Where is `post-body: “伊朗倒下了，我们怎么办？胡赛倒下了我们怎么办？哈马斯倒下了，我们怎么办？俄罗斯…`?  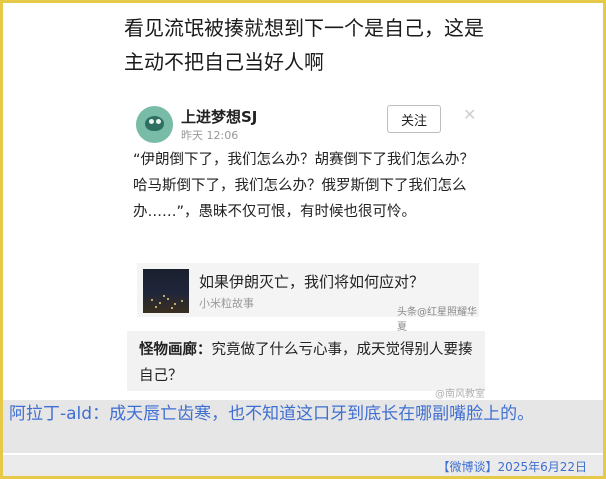
post-body: “伊朗倒下了，我们怎么办？胡赛倒下了我们怎么办？哈马斯倒下了，我们怎么办？俄罗斯… is located at coordinates (304, 186).